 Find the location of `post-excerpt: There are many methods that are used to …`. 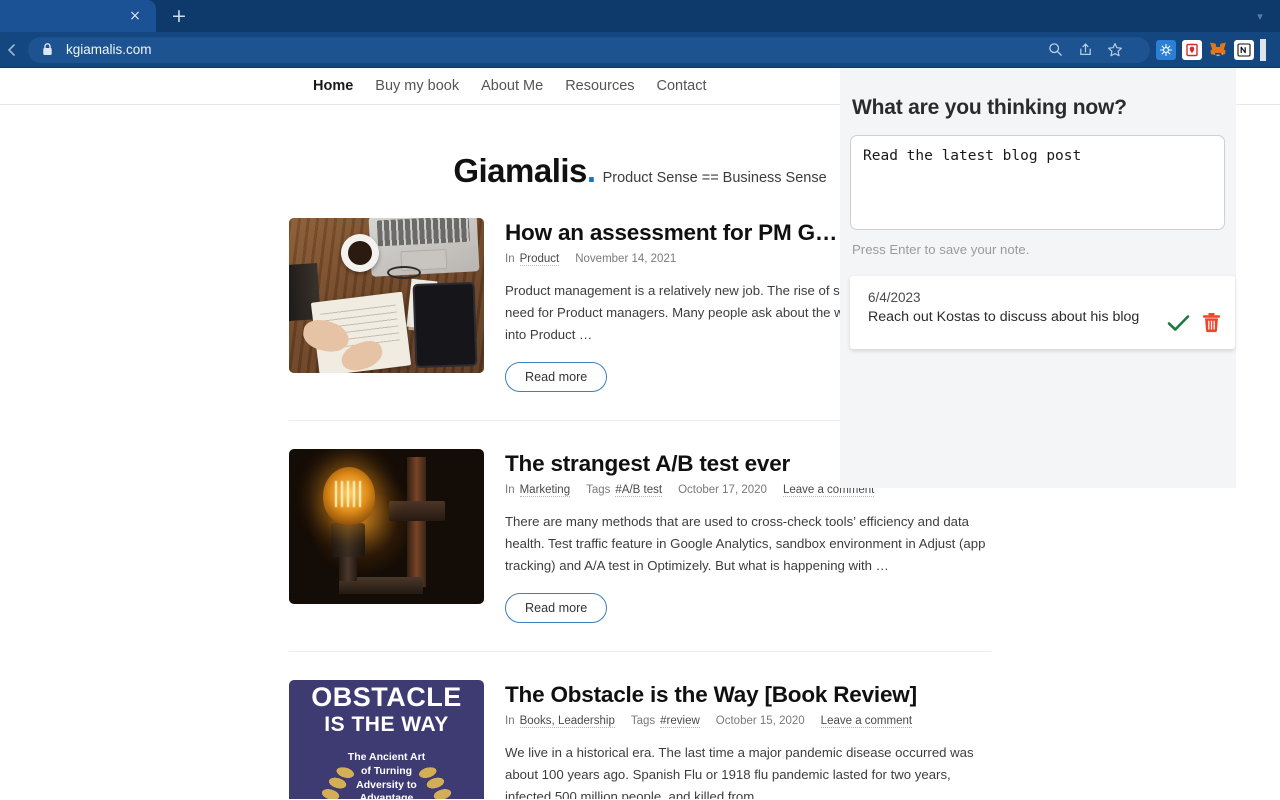

post-excerpt: There are many methods that are used to … is located at coordinates (745, 543).